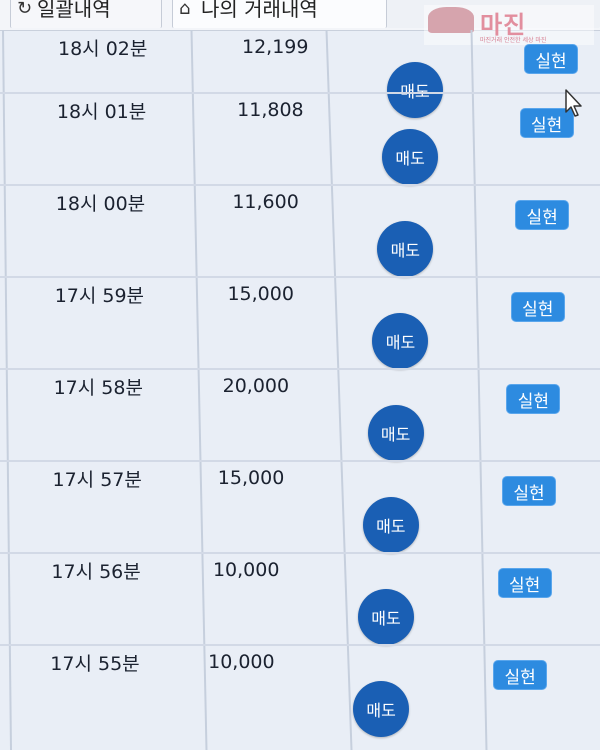  Describe the element at coordinates (98, 388) in the screenshot. I see `trade-time: 17시 58분` at that location.